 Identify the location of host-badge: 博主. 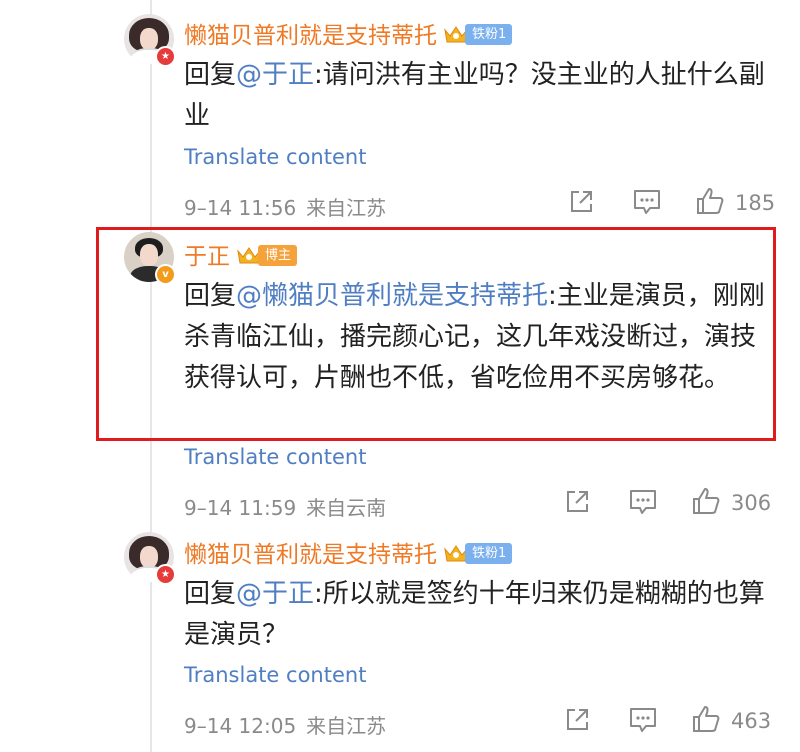
(278, 255).